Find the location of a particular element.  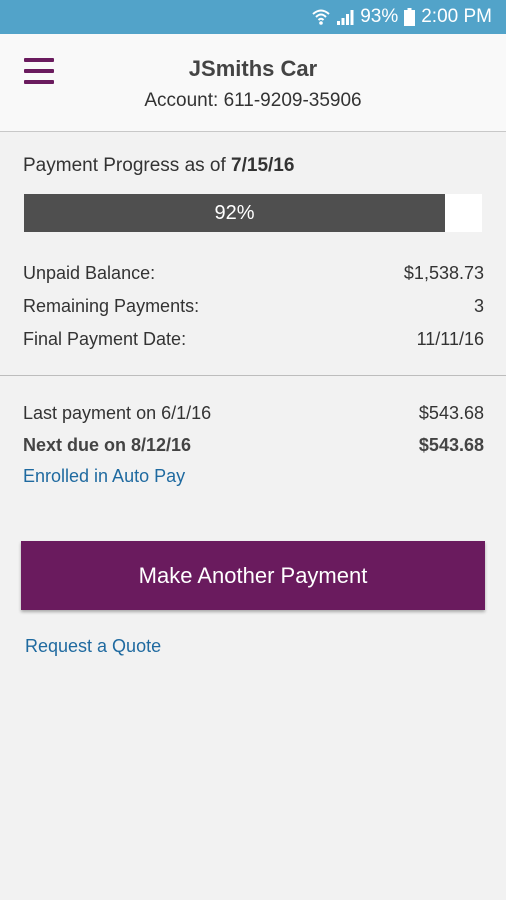

remaining-payments-label: Remaining Payments: is located at coordinates (111, 306).